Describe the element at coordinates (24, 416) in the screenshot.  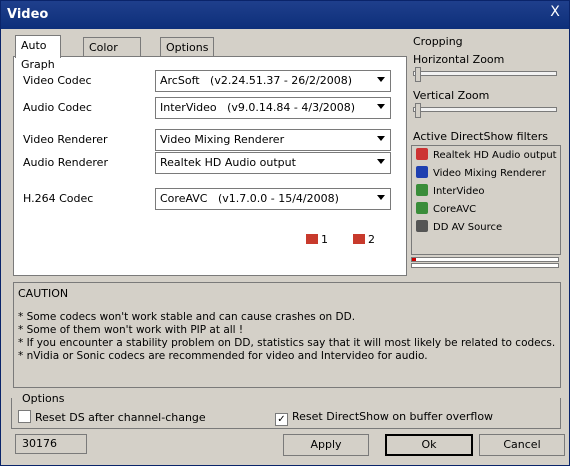
I see `checkbox-box` at that location.